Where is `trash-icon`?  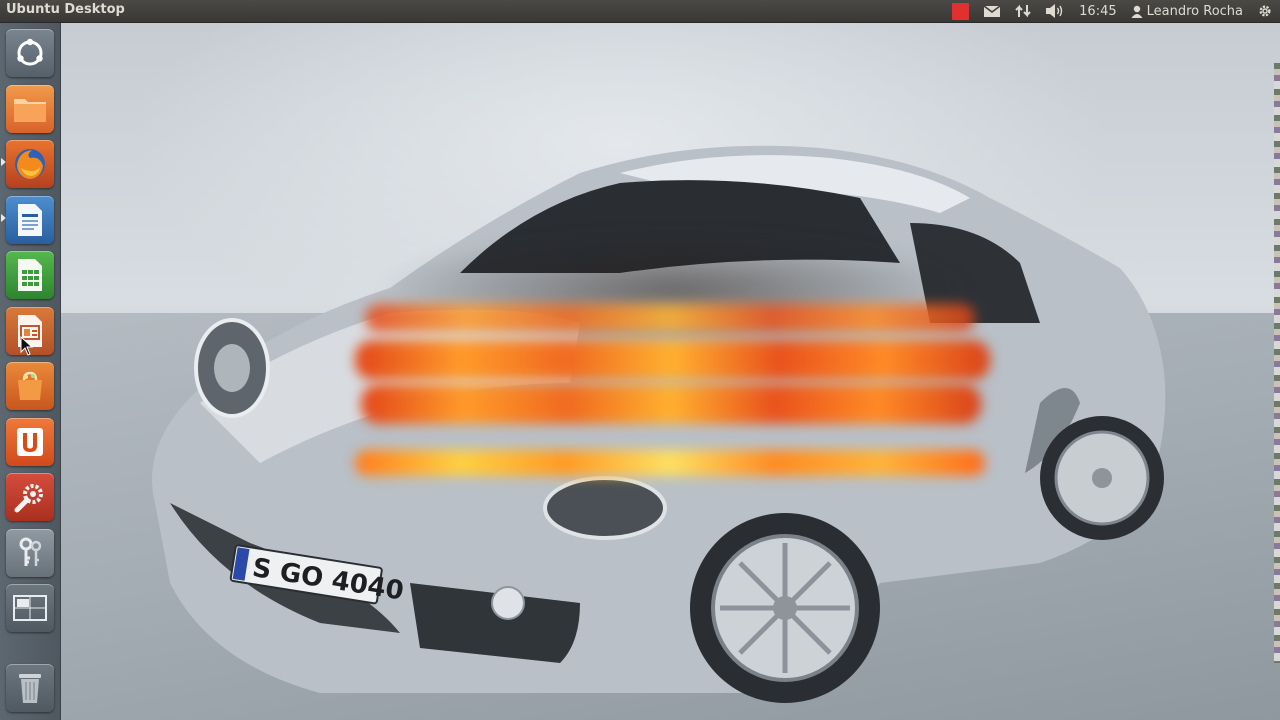
trash-icon is located at coordinates (30, 688).